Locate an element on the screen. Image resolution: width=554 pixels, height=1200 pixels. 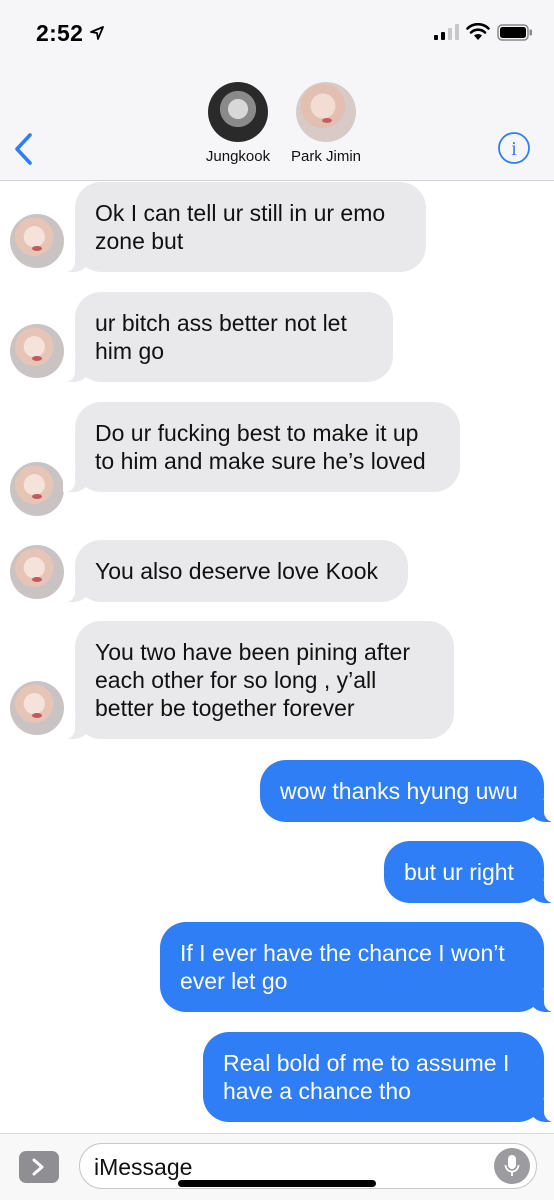
message-bubble-incoming: ur bitch ass better not let him go is located at coordinates (228, 337).